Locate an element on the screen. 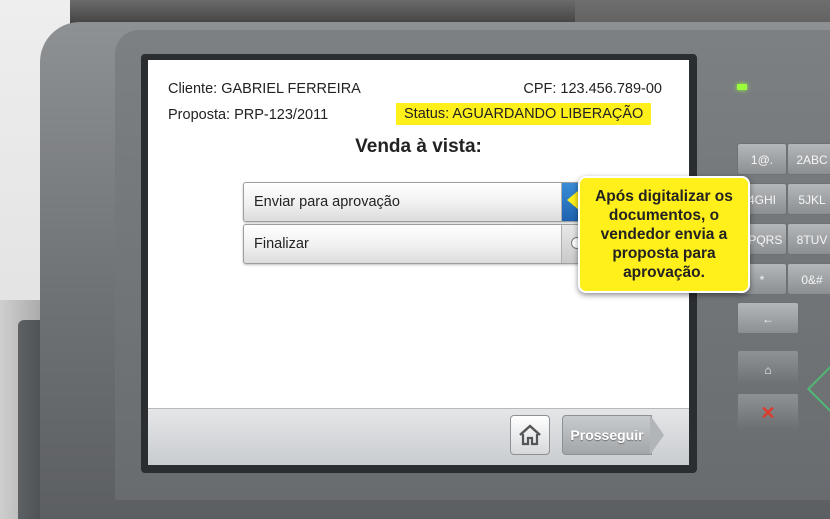 This screenshot has height=519, width=830. home-icon is located at coordinates (530, 435).